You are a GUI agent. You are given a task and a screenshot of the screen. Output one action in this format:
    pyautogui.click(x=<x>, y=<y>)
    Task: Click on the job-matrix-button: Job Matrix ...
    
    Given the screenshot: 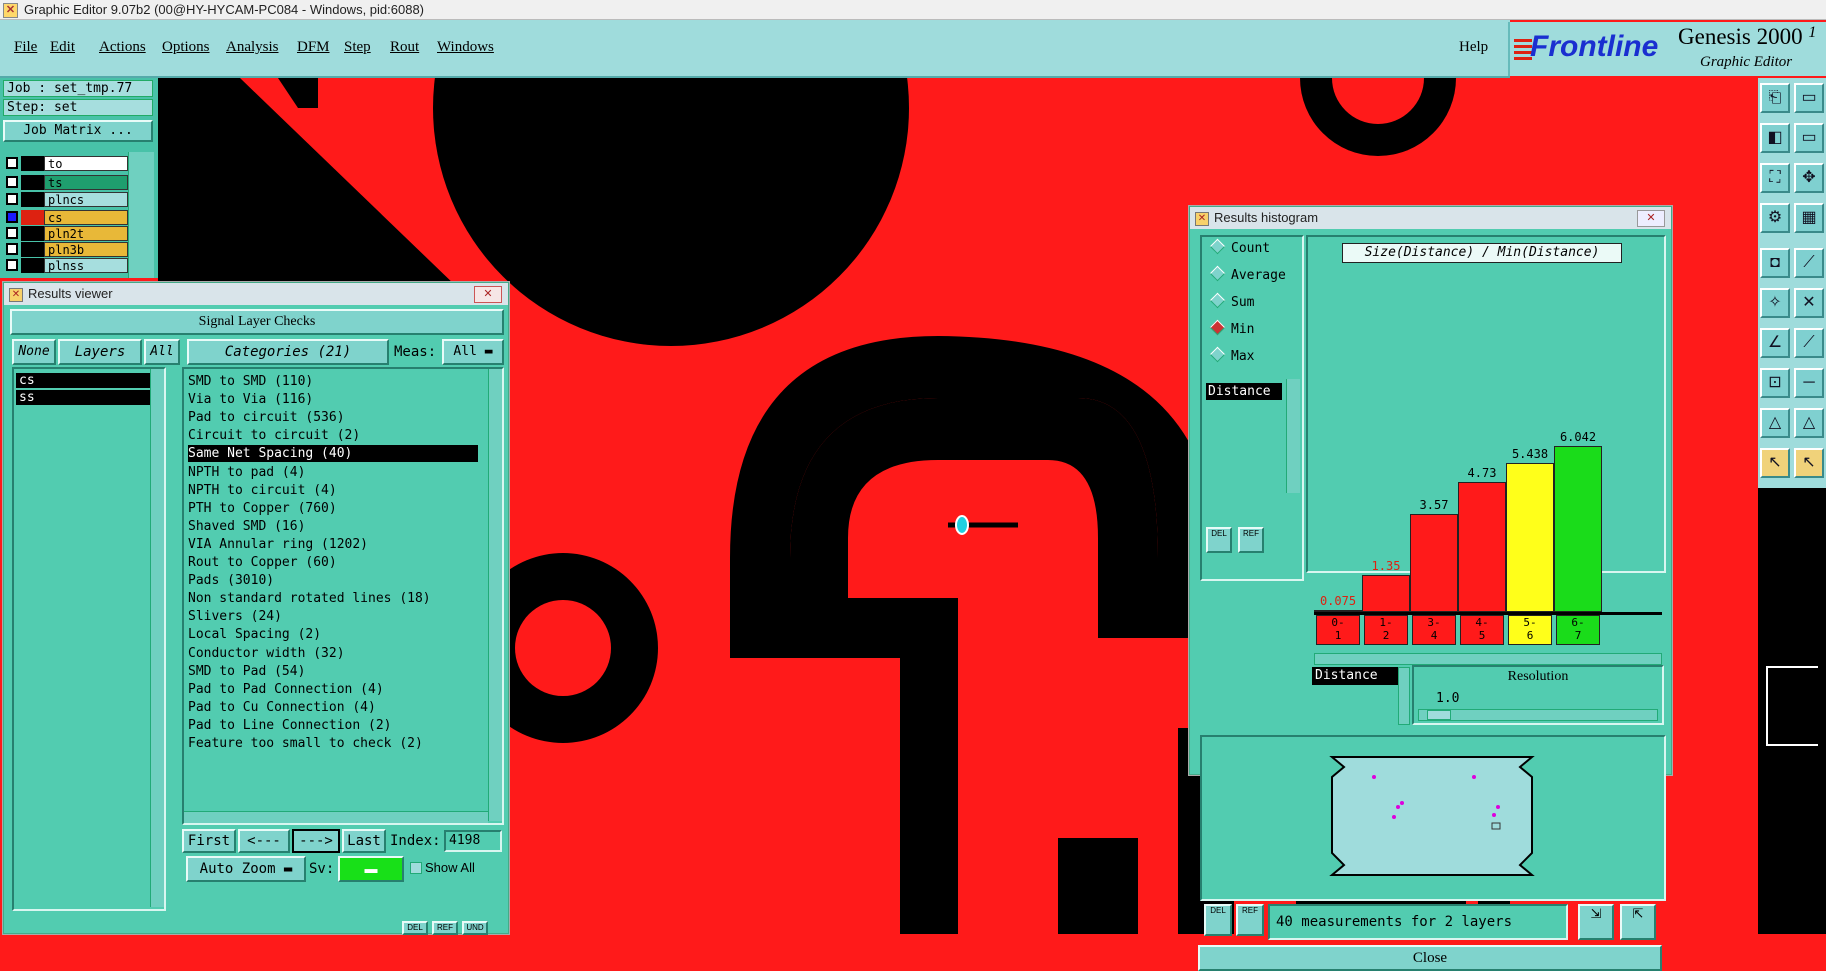 What is the action you would take?
    pyautogui.click(x=78, y=131)
    